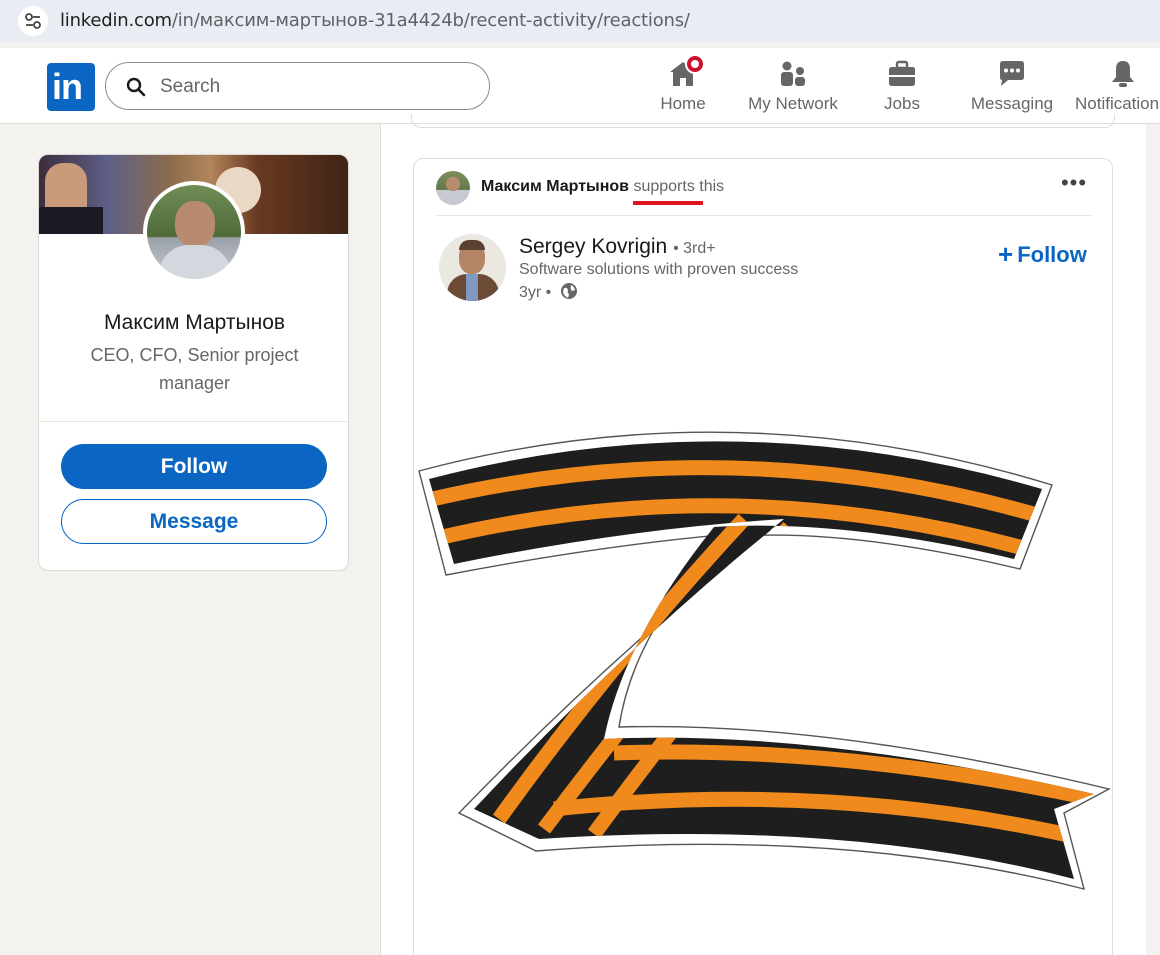 The image size is (1160, 955). What do you see at coordinates (194, 466) in the screenshot?
I see `follow-button: Follow` at bounding box center [194, 466].